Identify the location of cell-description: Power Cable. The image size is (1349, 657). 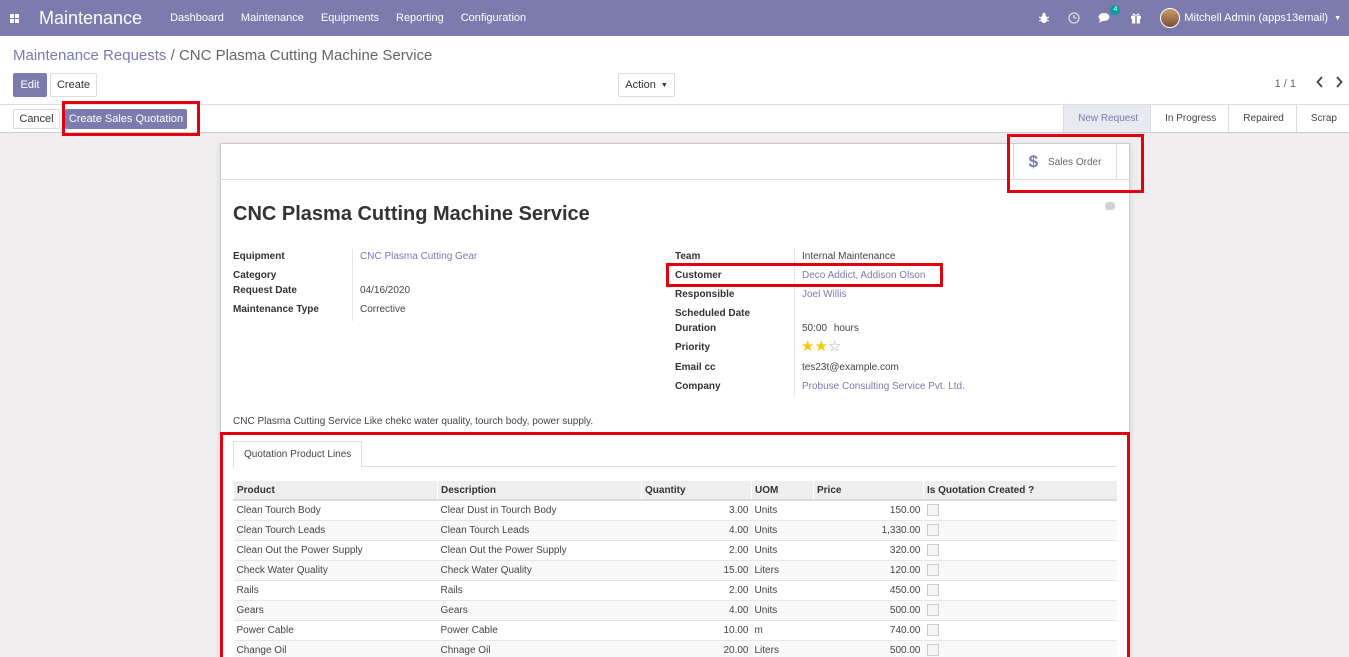
(539, 629).